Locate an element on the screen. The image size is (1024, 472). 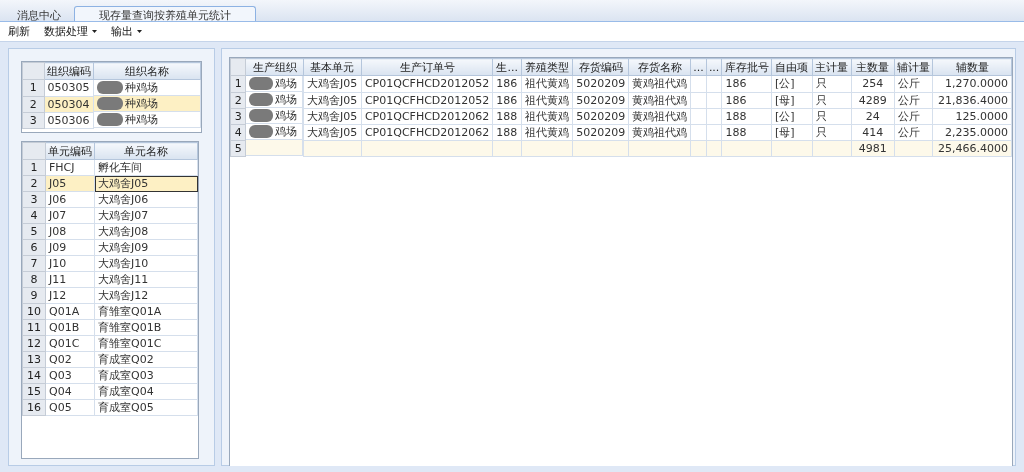
table-cell: Q03 is located at coordinates (70, 375).